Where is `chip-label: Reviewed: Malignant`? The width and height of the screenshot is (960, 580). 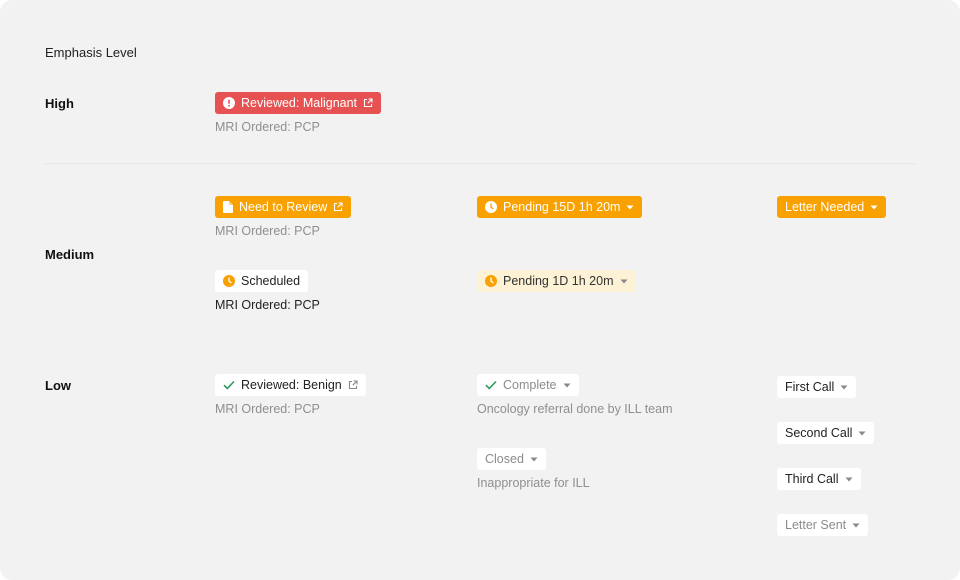
chip-label: Reviewed: Malignant is located at coordinates (299, 103).